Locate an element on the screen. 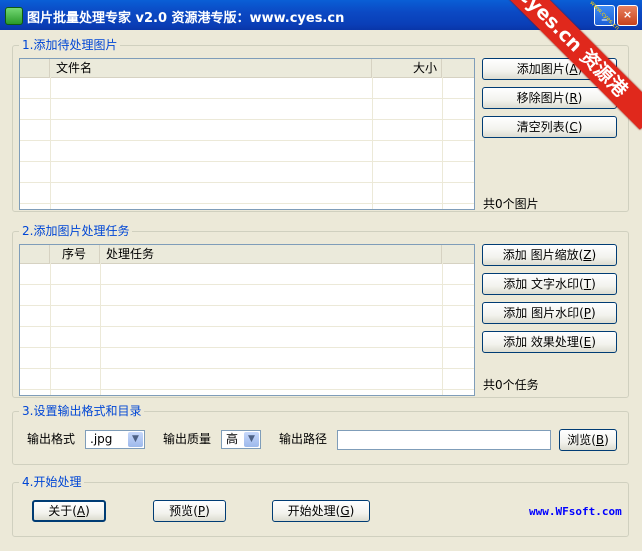 The image size is (642, 551). add-images-legend: 1.添加待处理图片 is located at coordinates (70, 45).